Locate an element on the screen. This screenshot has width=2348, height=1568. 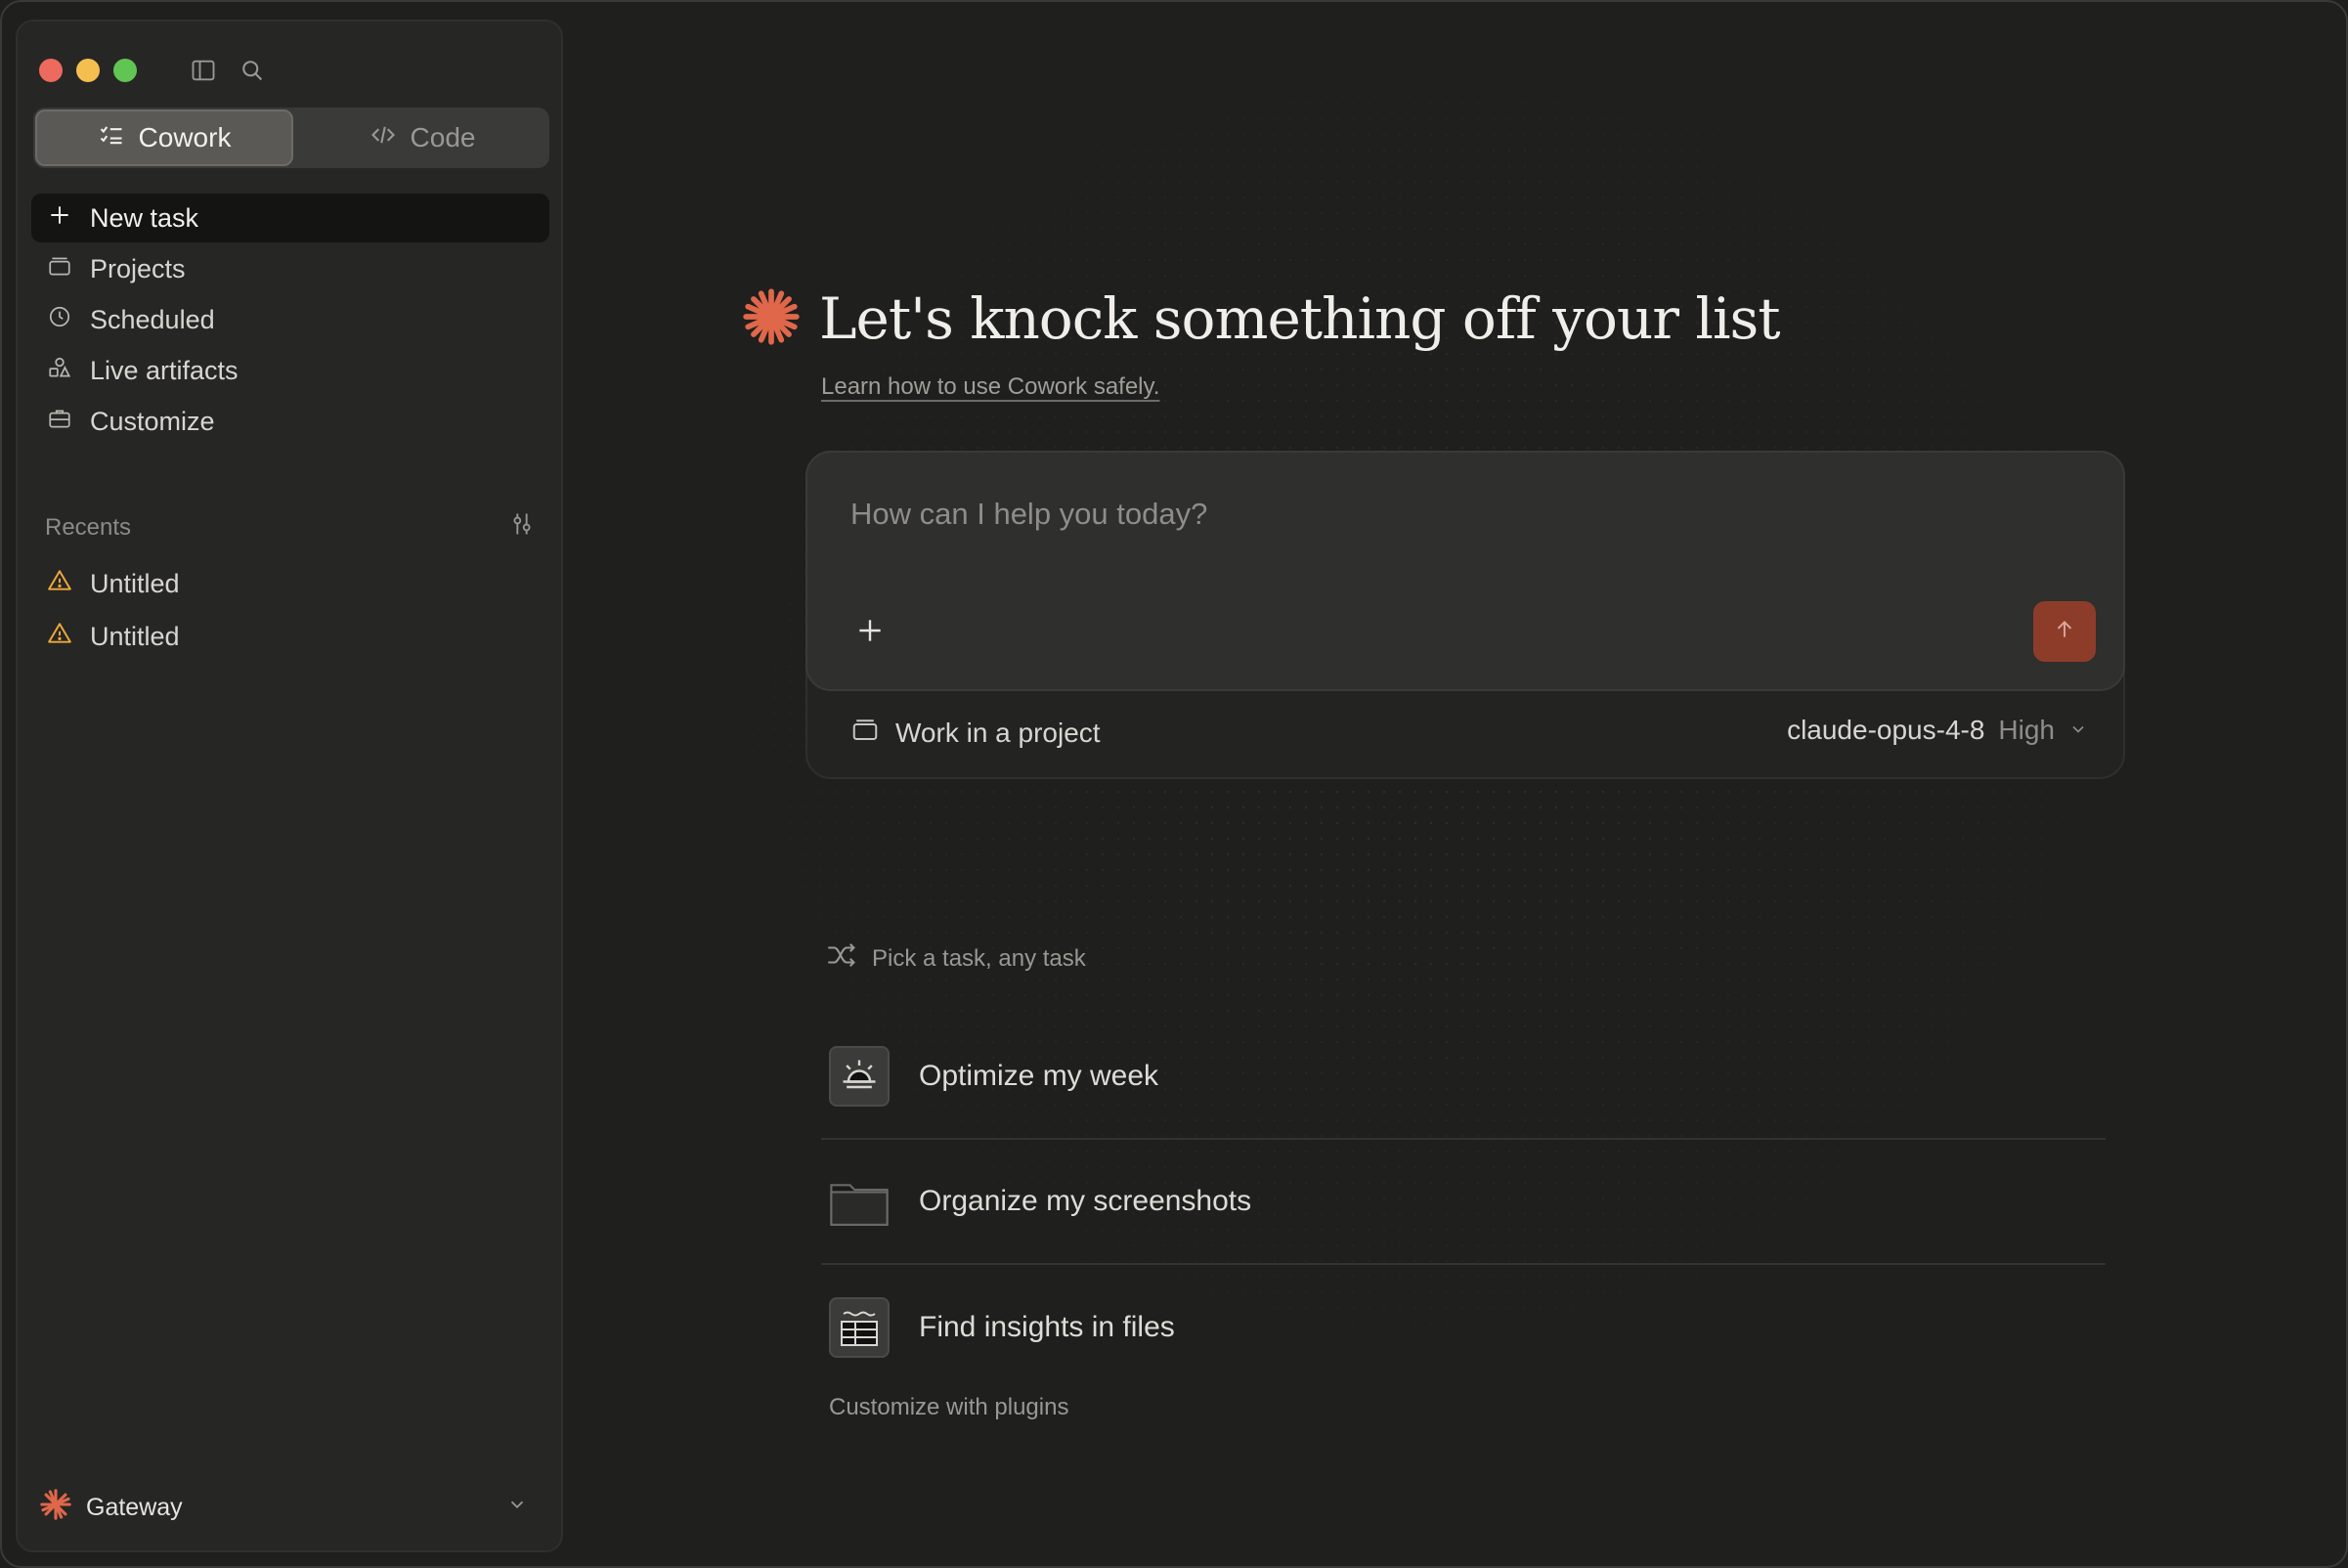
sidebar-item-live-artifacts: Live artifacts is located at coordinates (290, 370).